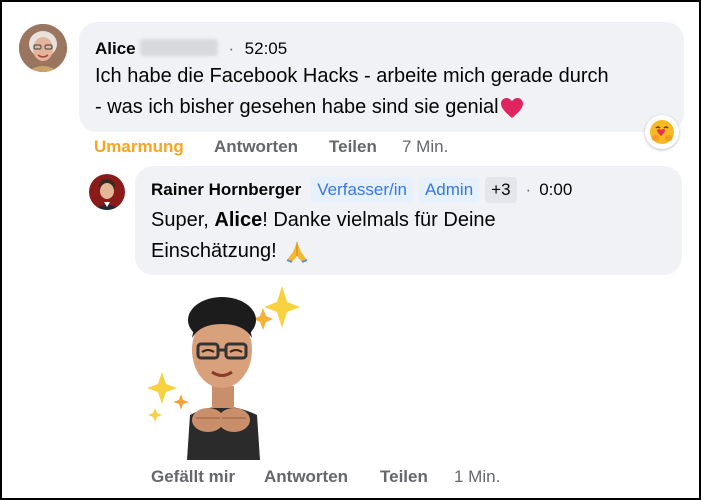 This screenshot has width=701, height=500. I want to click on more-badges: +3, so click(501, 190).